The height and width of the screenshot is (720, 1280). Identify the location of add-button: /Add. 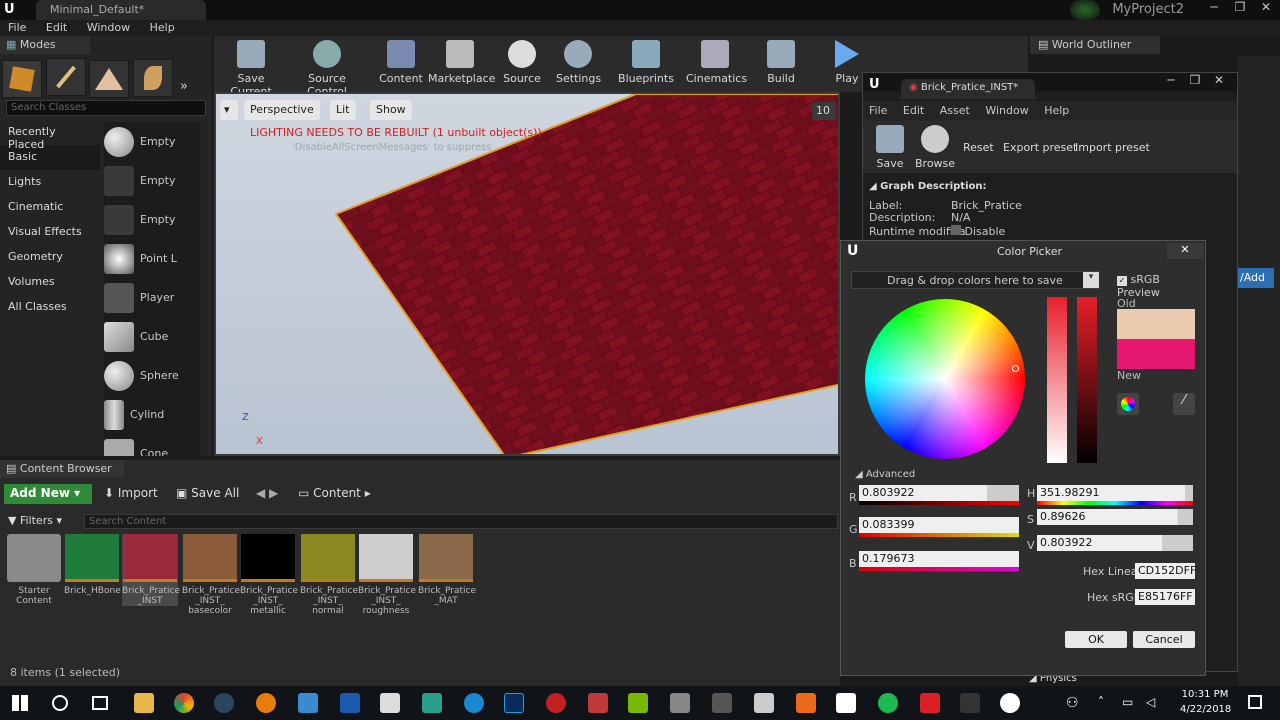
(1256, 278).